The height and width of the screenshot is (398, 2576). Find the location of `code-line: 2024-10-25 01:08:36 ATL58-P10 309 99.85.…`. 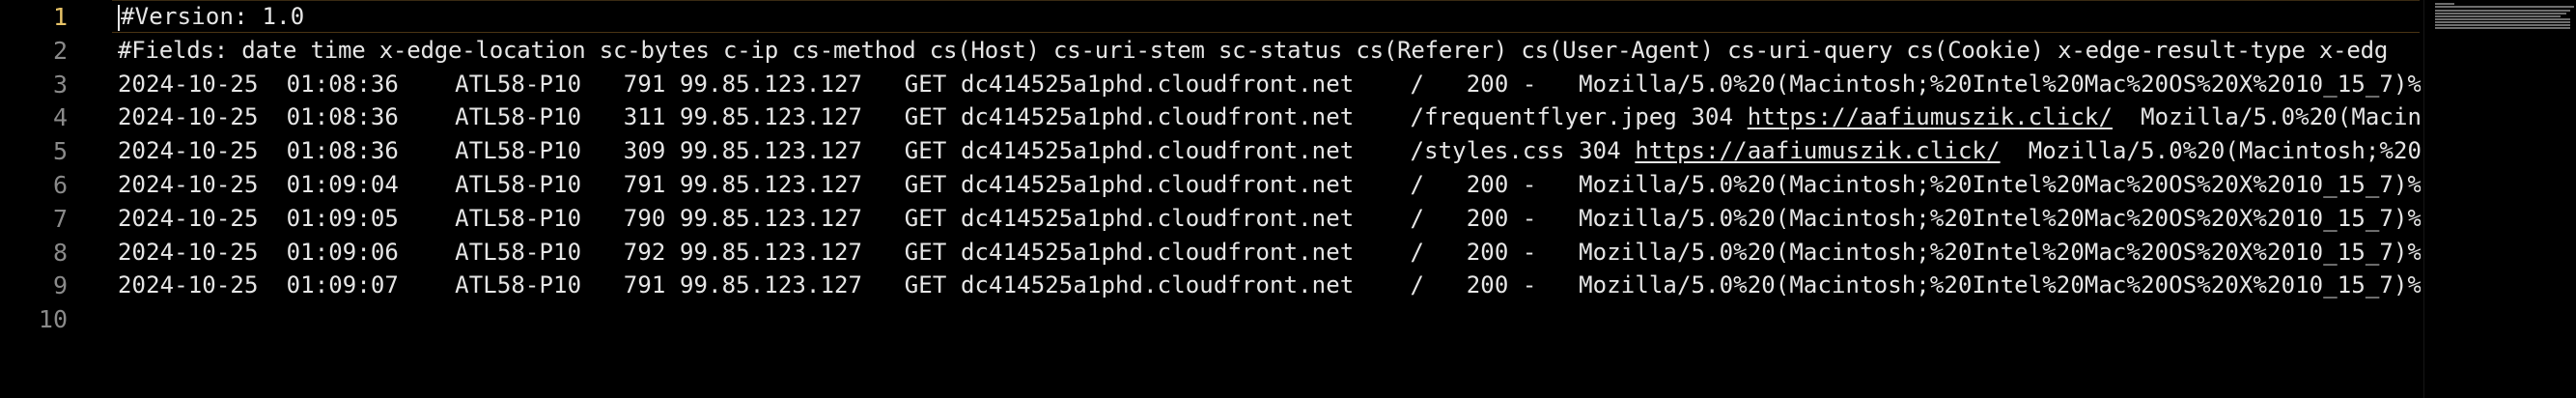

code-line: 2024-10-25 01:08:36 ATL58-P10 309 99.85.… is located at coordinates (1270, 151).